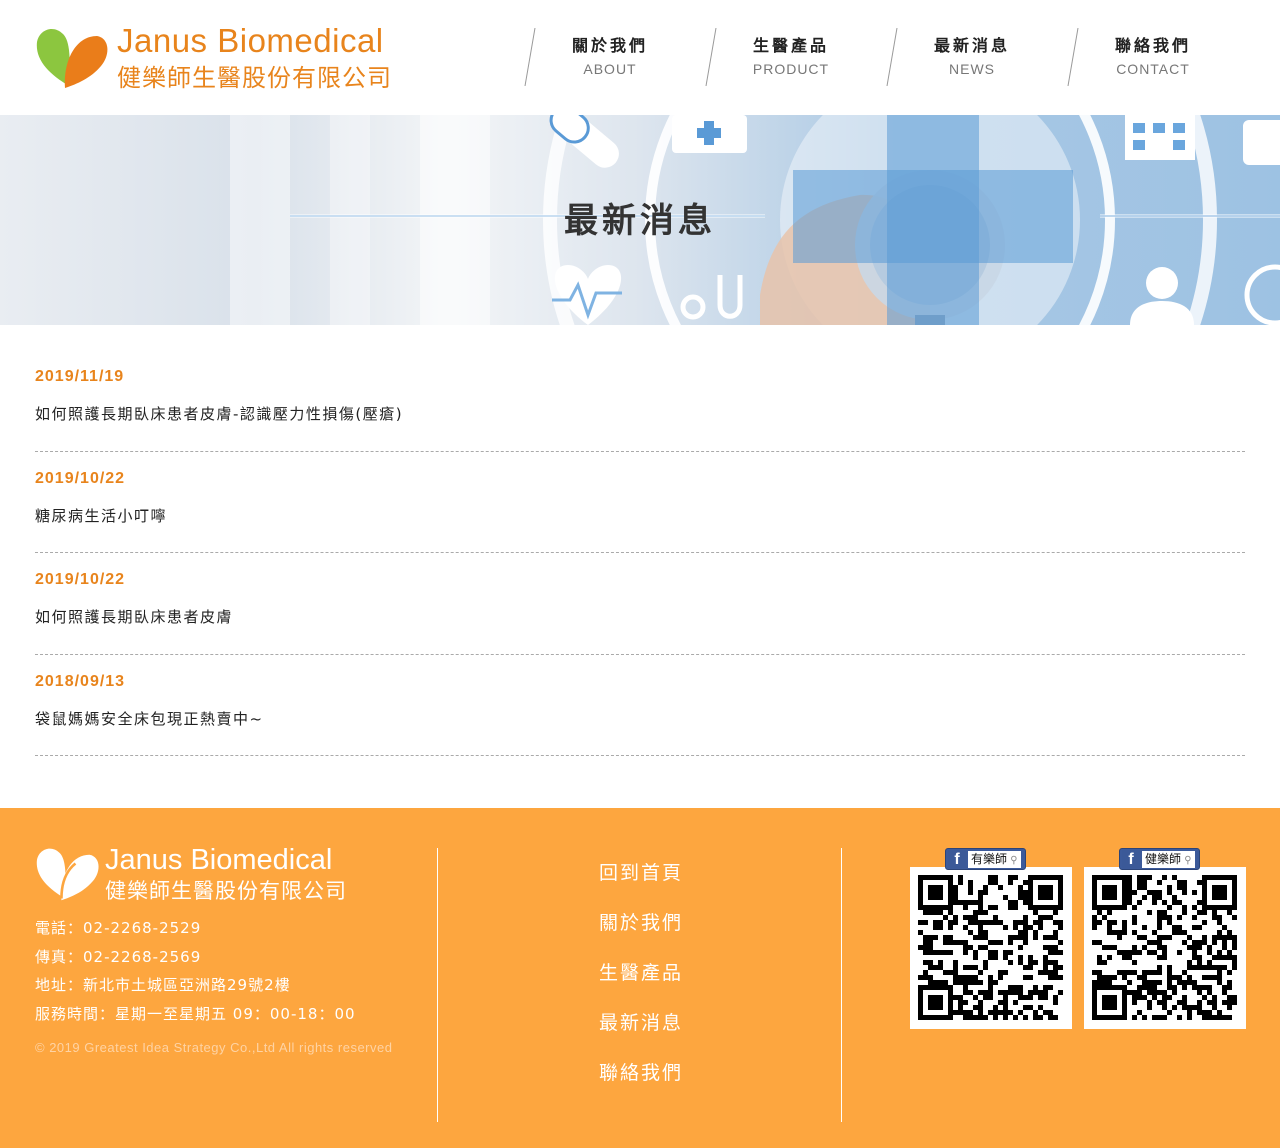 This screenshot has height=1148, width=1280. Describe the element at coordinates (641, 1083) in the screenshot. I see `footer-nav-contact: 聯絡我們` at that location.